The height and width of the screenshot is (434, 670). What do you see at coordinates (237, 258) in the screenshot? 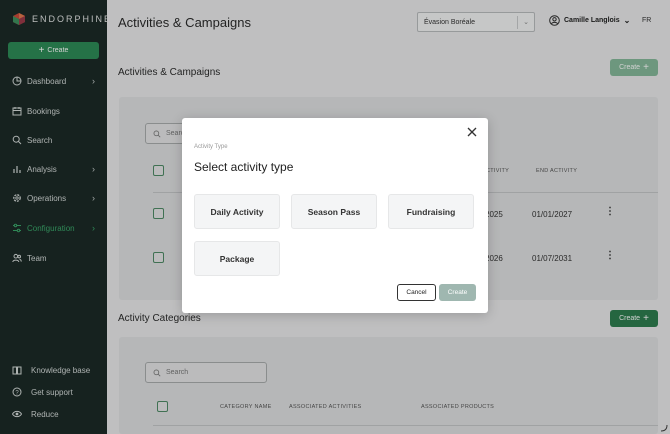
I see `option-package: Package` at bounding box center [237, 258].